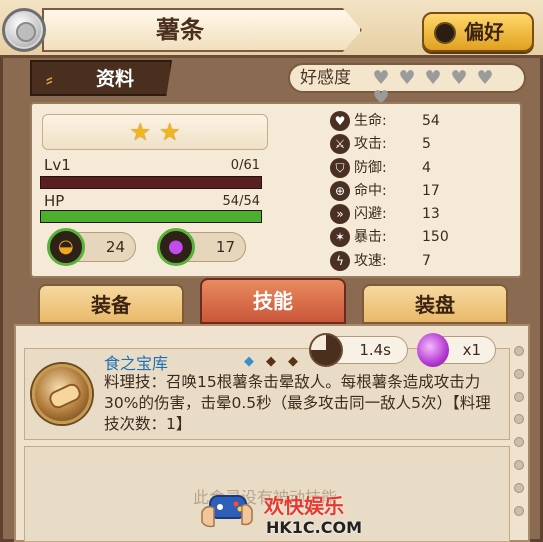 Image resolution: width=543 pixels, height=542 pixels. I want to click on potion-icon: ●, so click(176, 247).